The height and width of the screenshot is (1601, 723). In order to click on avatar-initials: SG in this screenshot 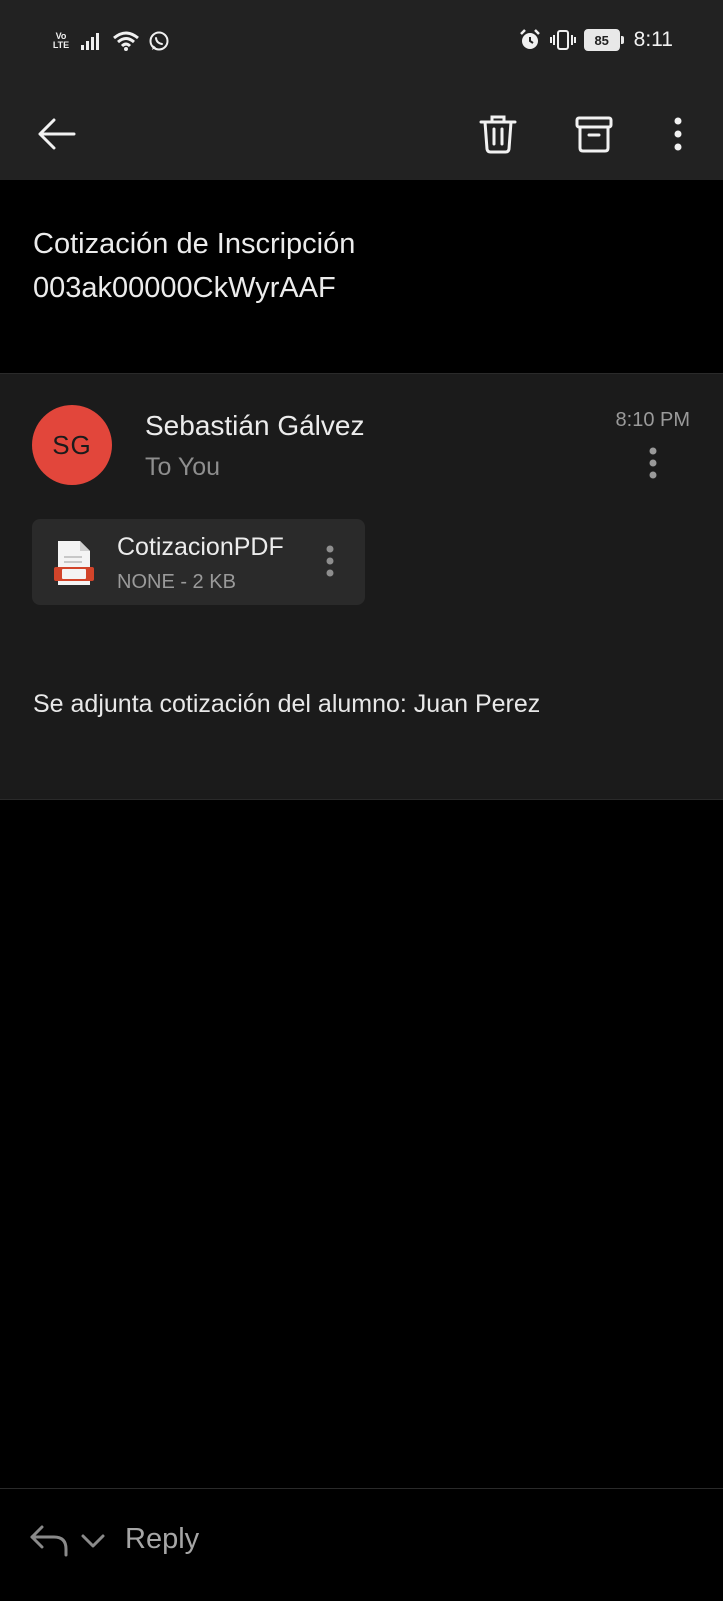, I will do `click(72, 444)`.